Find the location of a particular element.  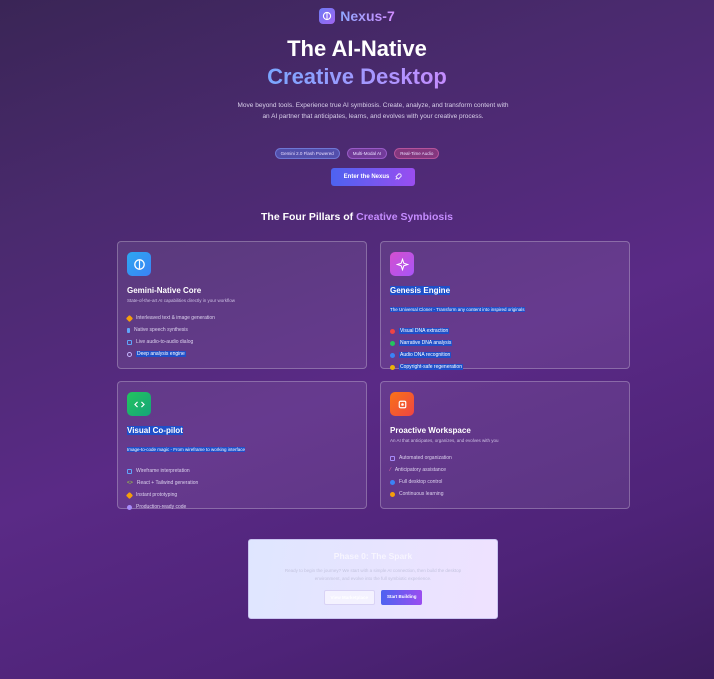

green-dot-icon is located at coordinates (392, 343).